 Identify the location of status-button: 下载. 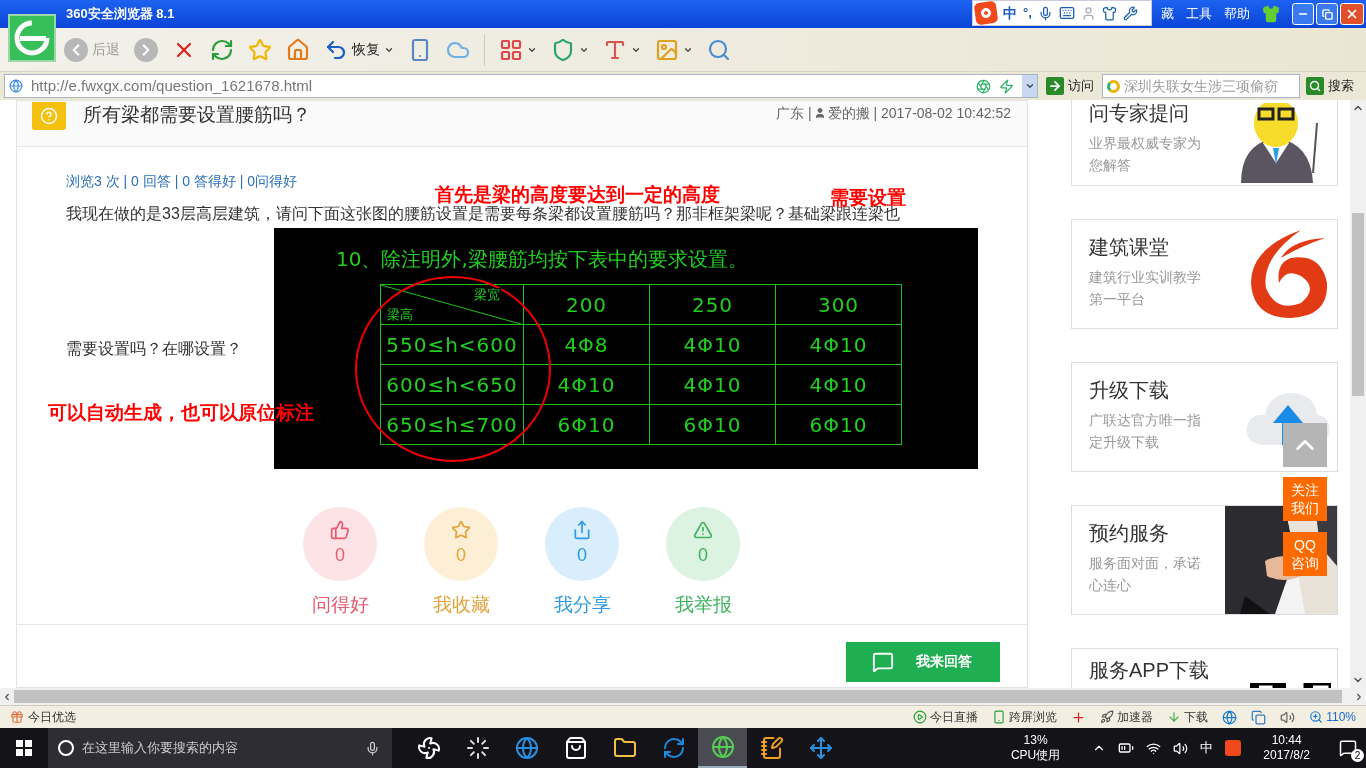
(1188, 717).